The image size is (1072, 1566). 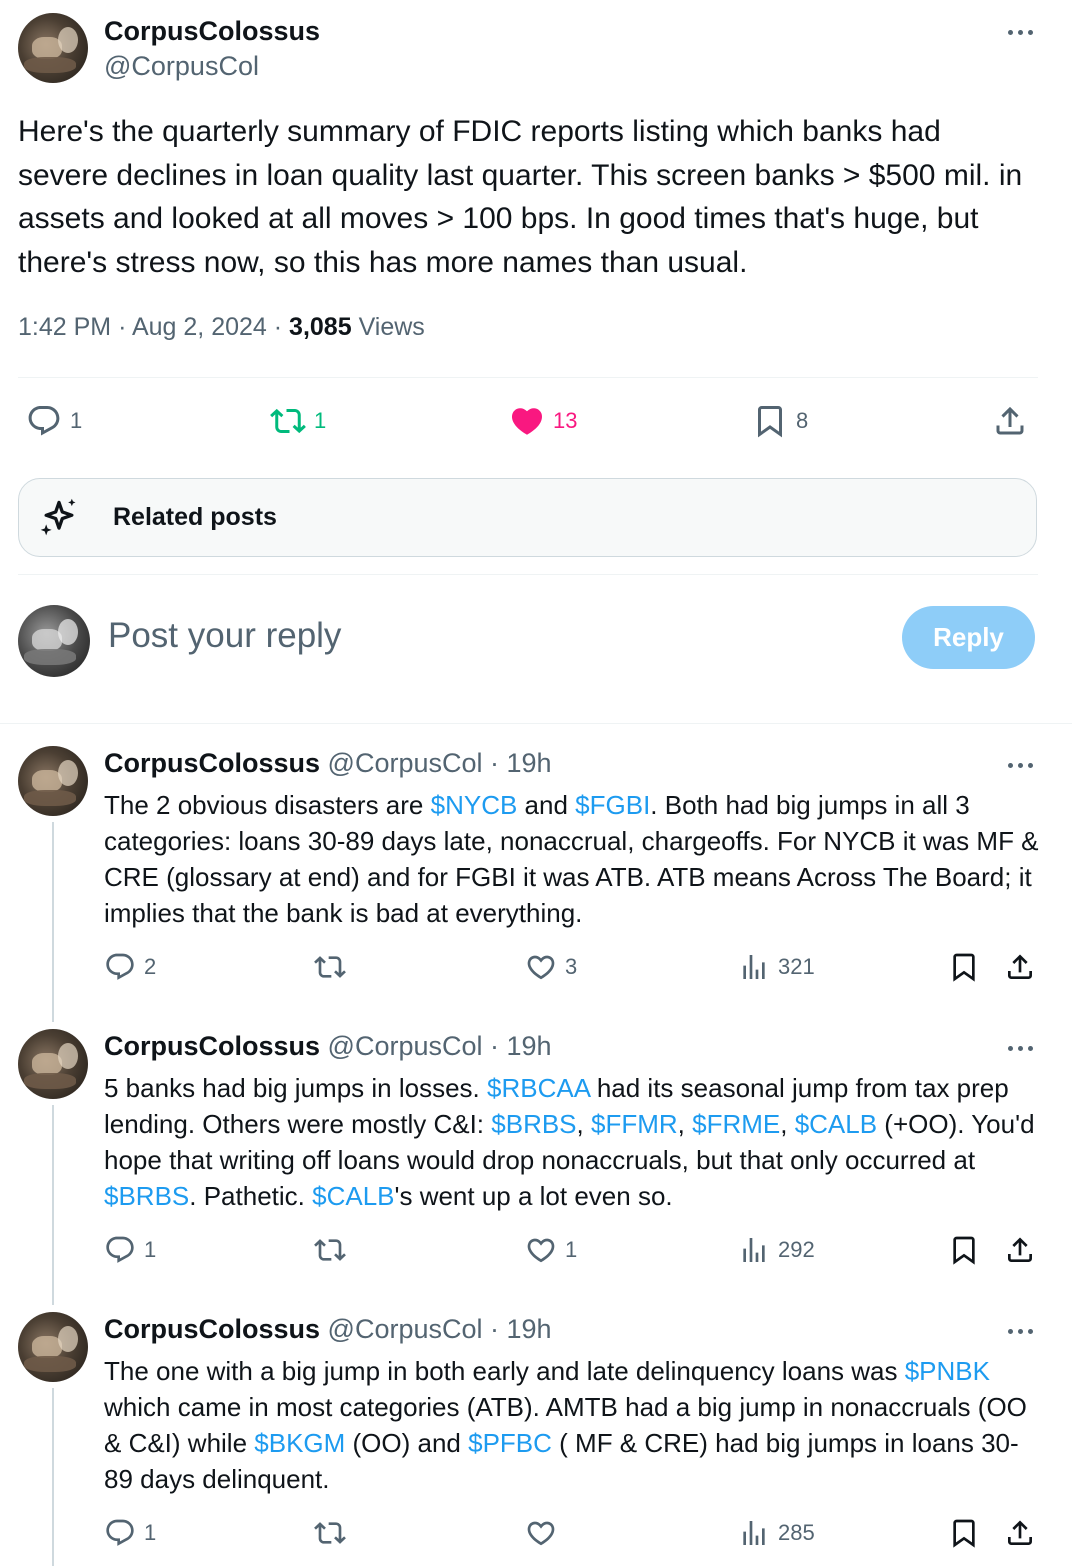 What do you see at coordinates (612, 805) in the screenshot?
I see `cashtag-link: $FGBI` at bounding box center [612, 805].